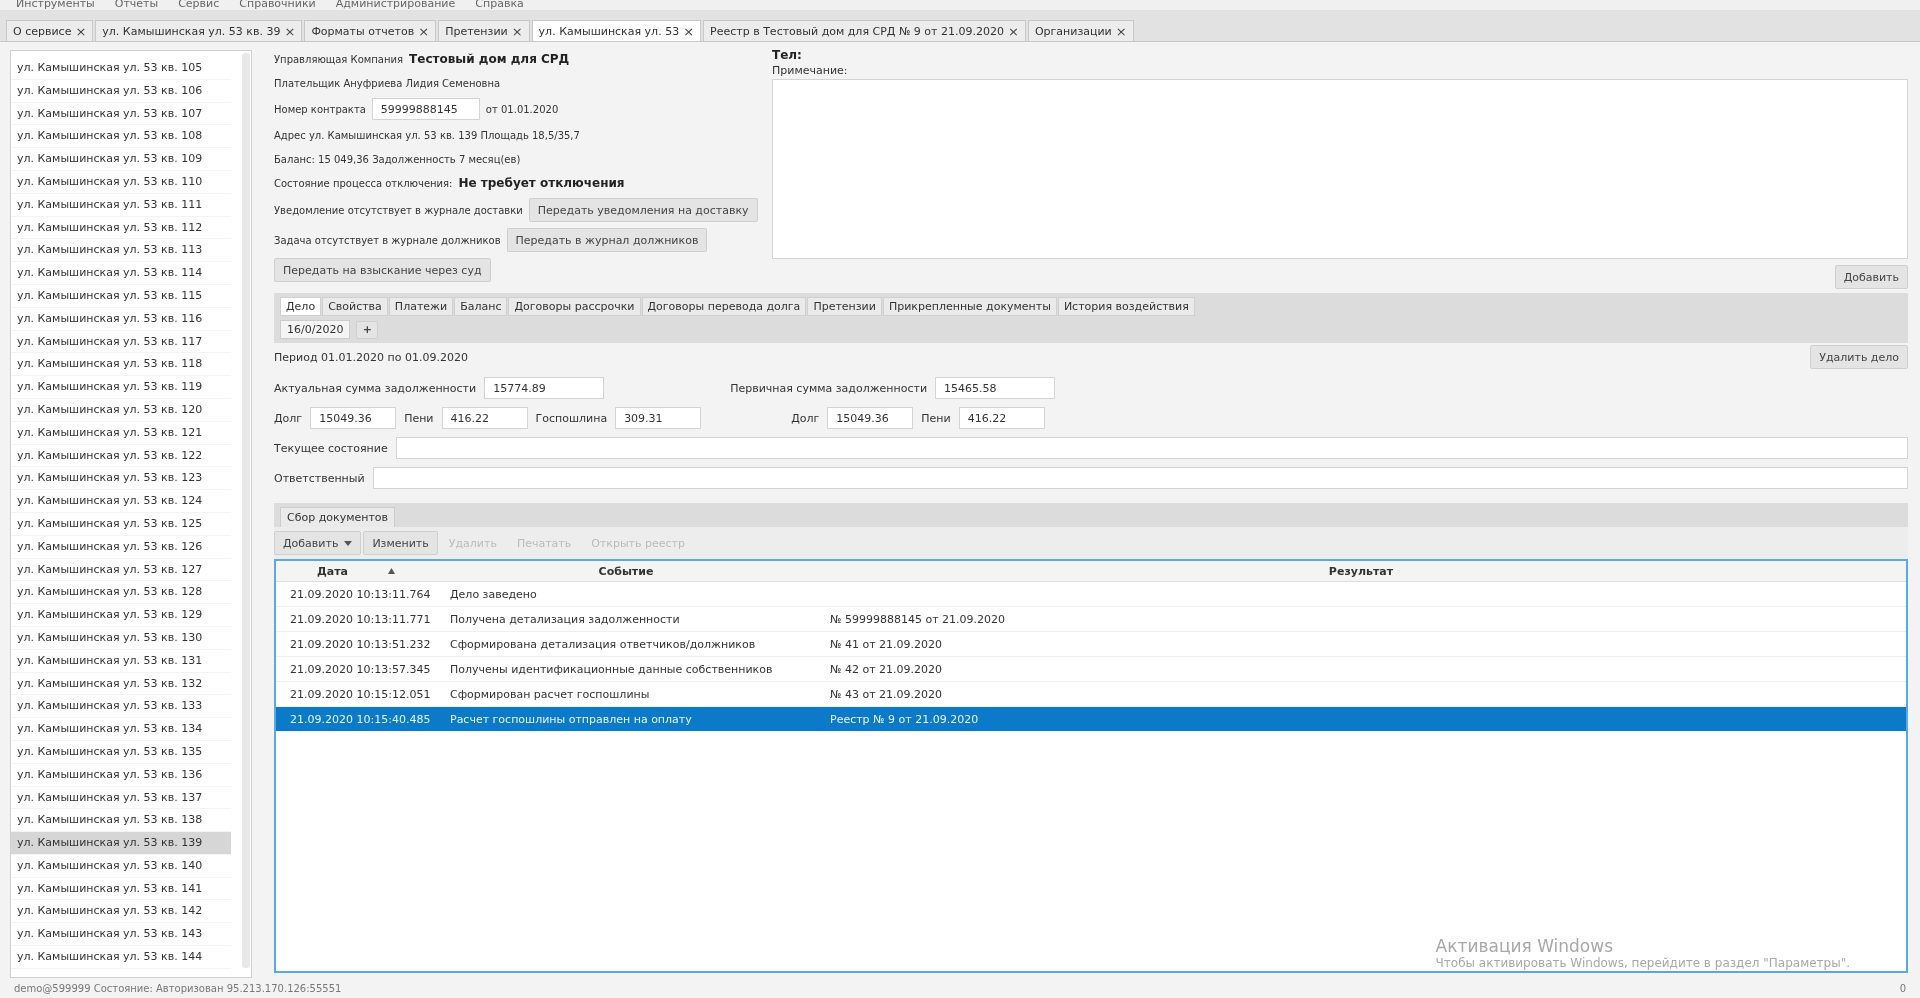 The width and height of the screenshot is (1920, 998). What do you see at coordinates (121, 912) in the screenshot?
I see `apartment-item: ул. Камышинская ул. 53 кв. 142` at bounding box center [121, 912].